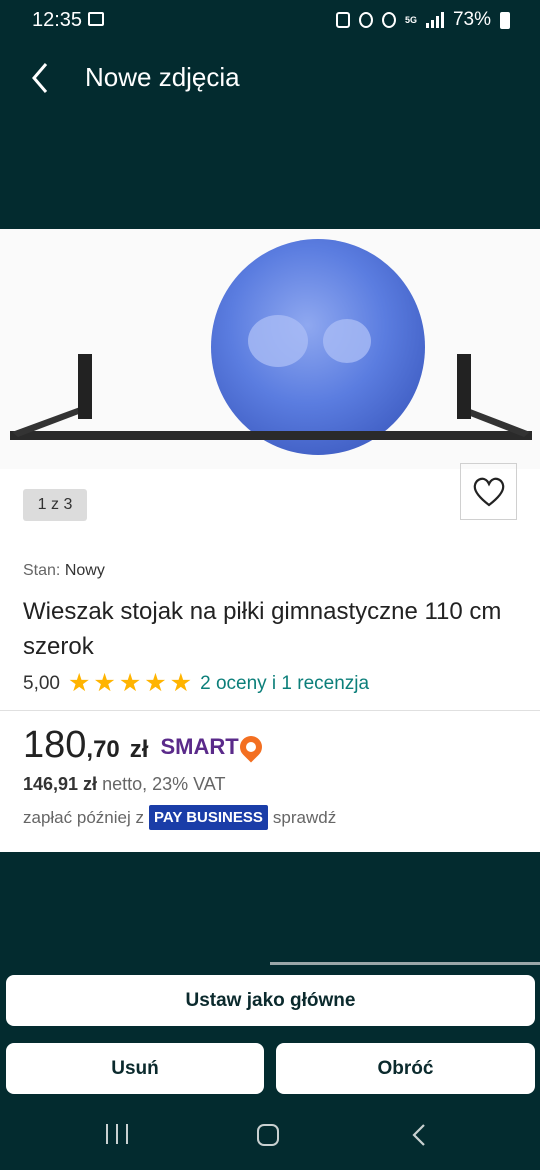 The width and height of the screenshot is (540, 1170). I want to click on smart-logo: SMART, so click(213, 747).